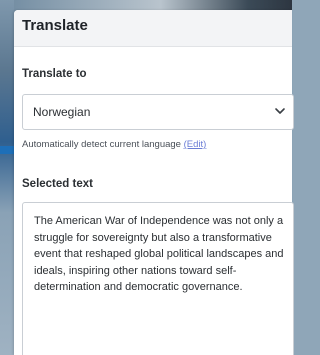 The height and width of the screenshot is (355, 320). Describe the element at coordinates (153, 28) in the screenshot. I see `panel-header: Translate` at that location.